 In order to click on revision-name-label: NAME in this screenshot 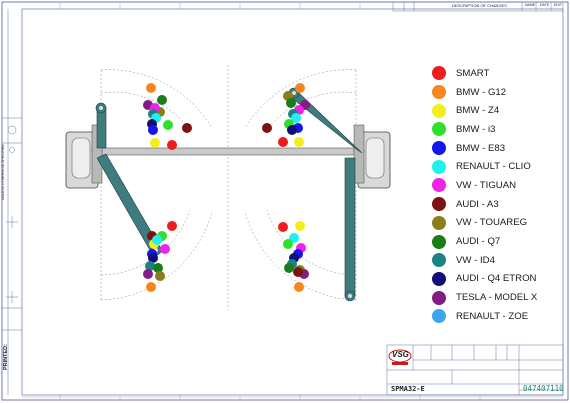, I will do `click(530, 5)`.